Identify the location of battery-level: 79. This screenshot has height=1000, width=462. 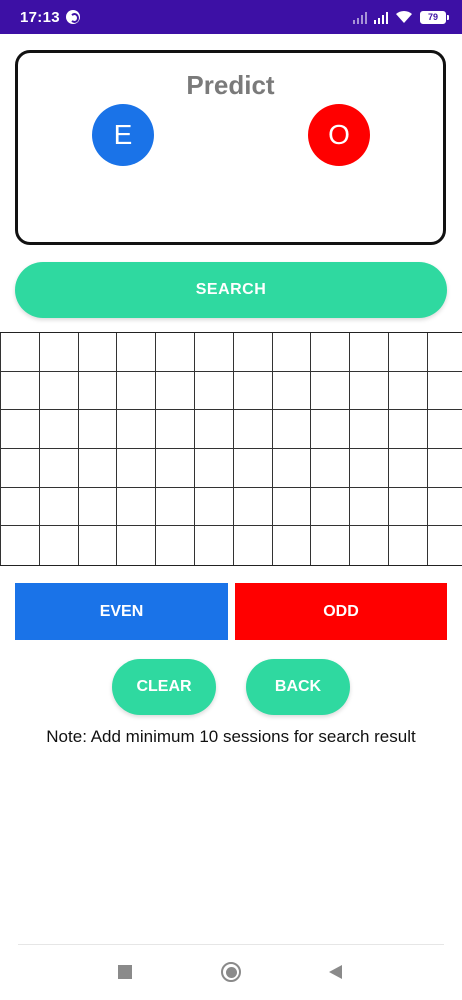
(432, 17).